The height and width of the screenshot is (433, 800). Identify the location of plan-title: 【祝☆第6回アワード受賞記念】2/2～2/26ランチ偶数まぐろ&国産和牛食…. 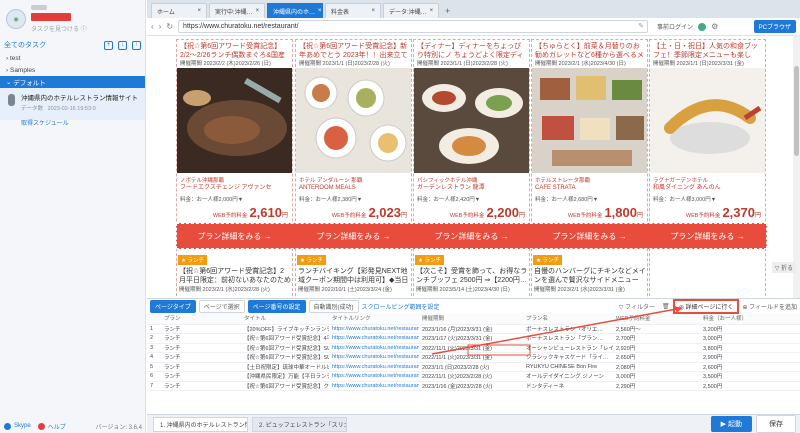
(234, 49).